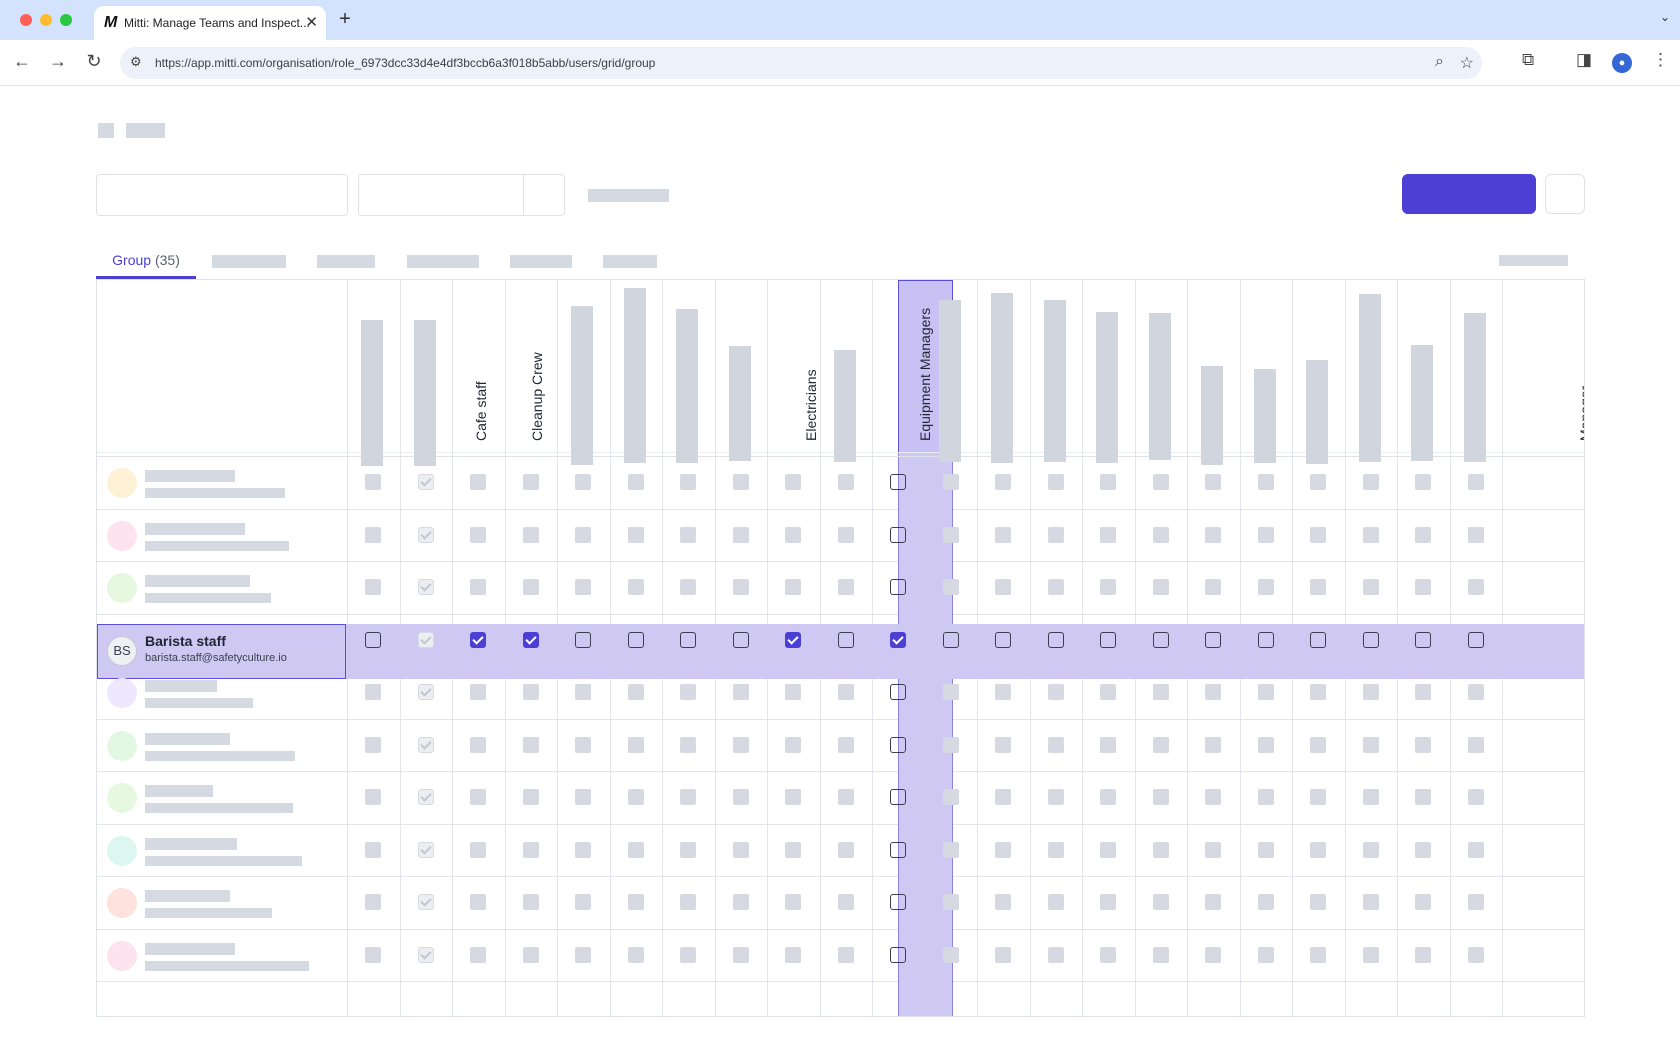  I want to click on site-settings-icon: ⚙, so click(136, 62).